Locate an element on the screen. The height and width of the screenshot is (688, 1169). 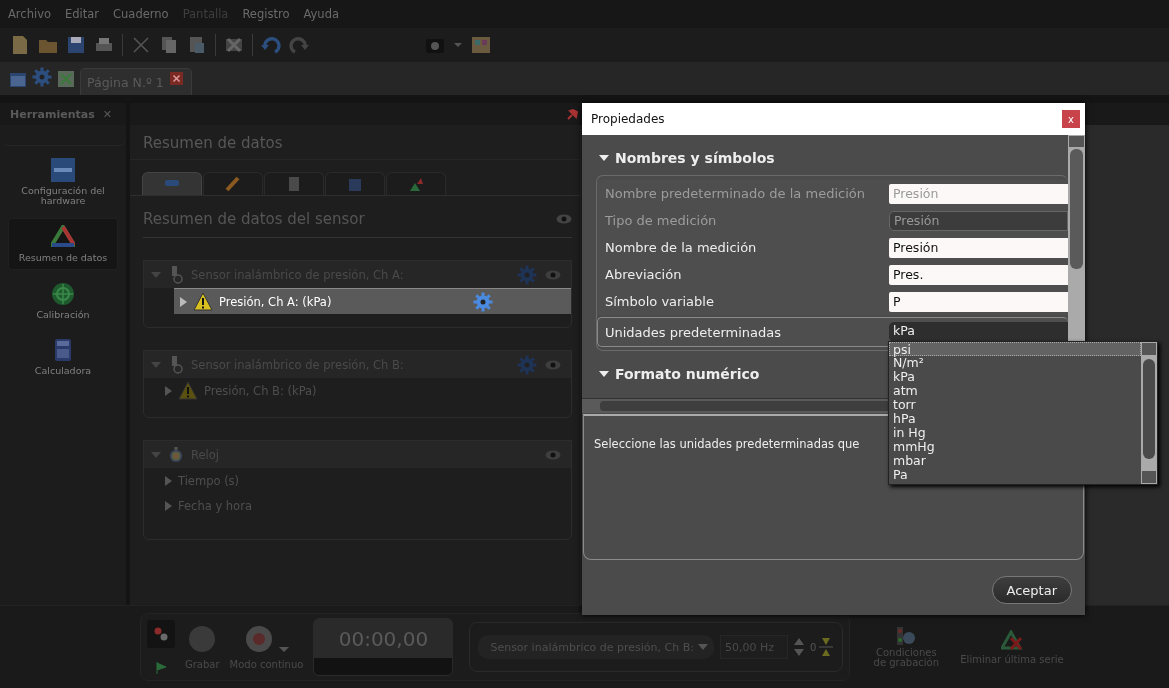
traffic-light-icon is located at coordinates (906, 636).